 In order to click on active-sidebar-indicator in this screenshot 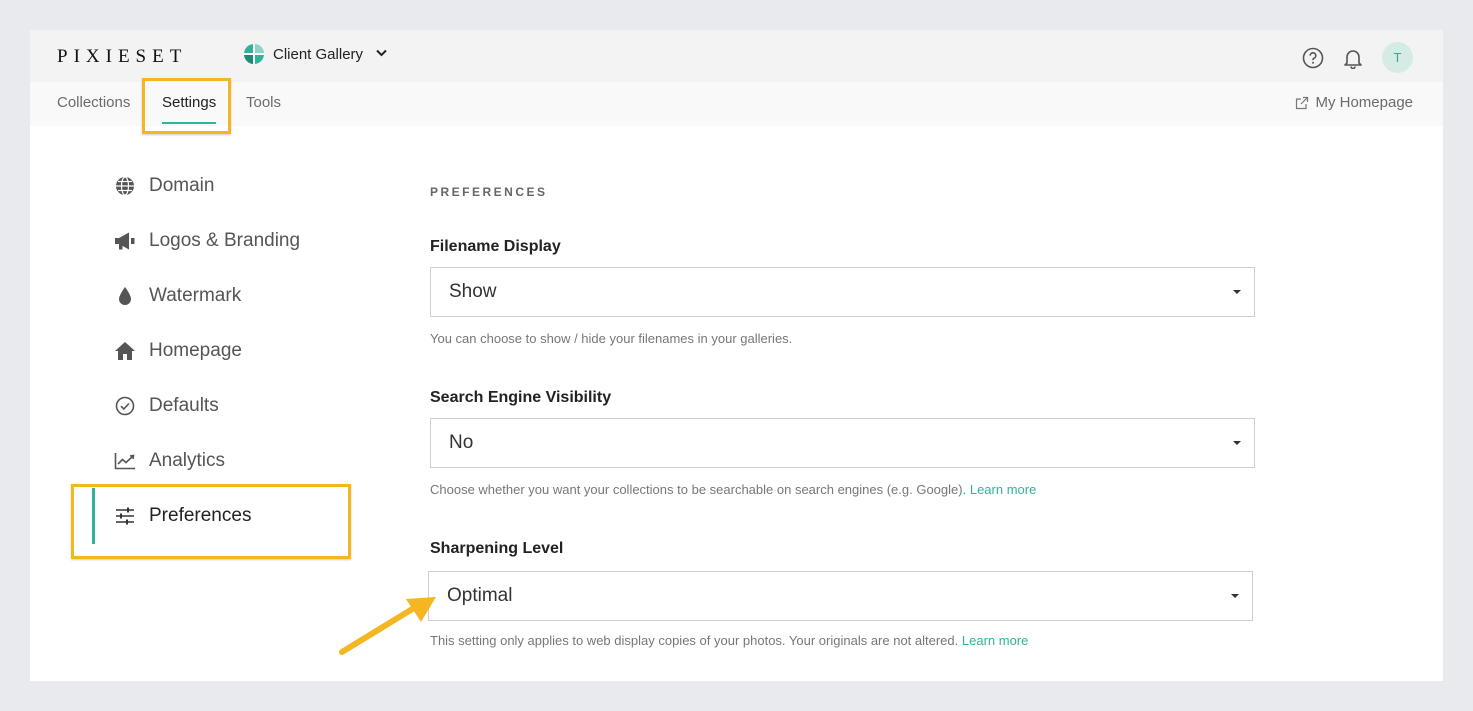, I will do `click(93, 516)`.